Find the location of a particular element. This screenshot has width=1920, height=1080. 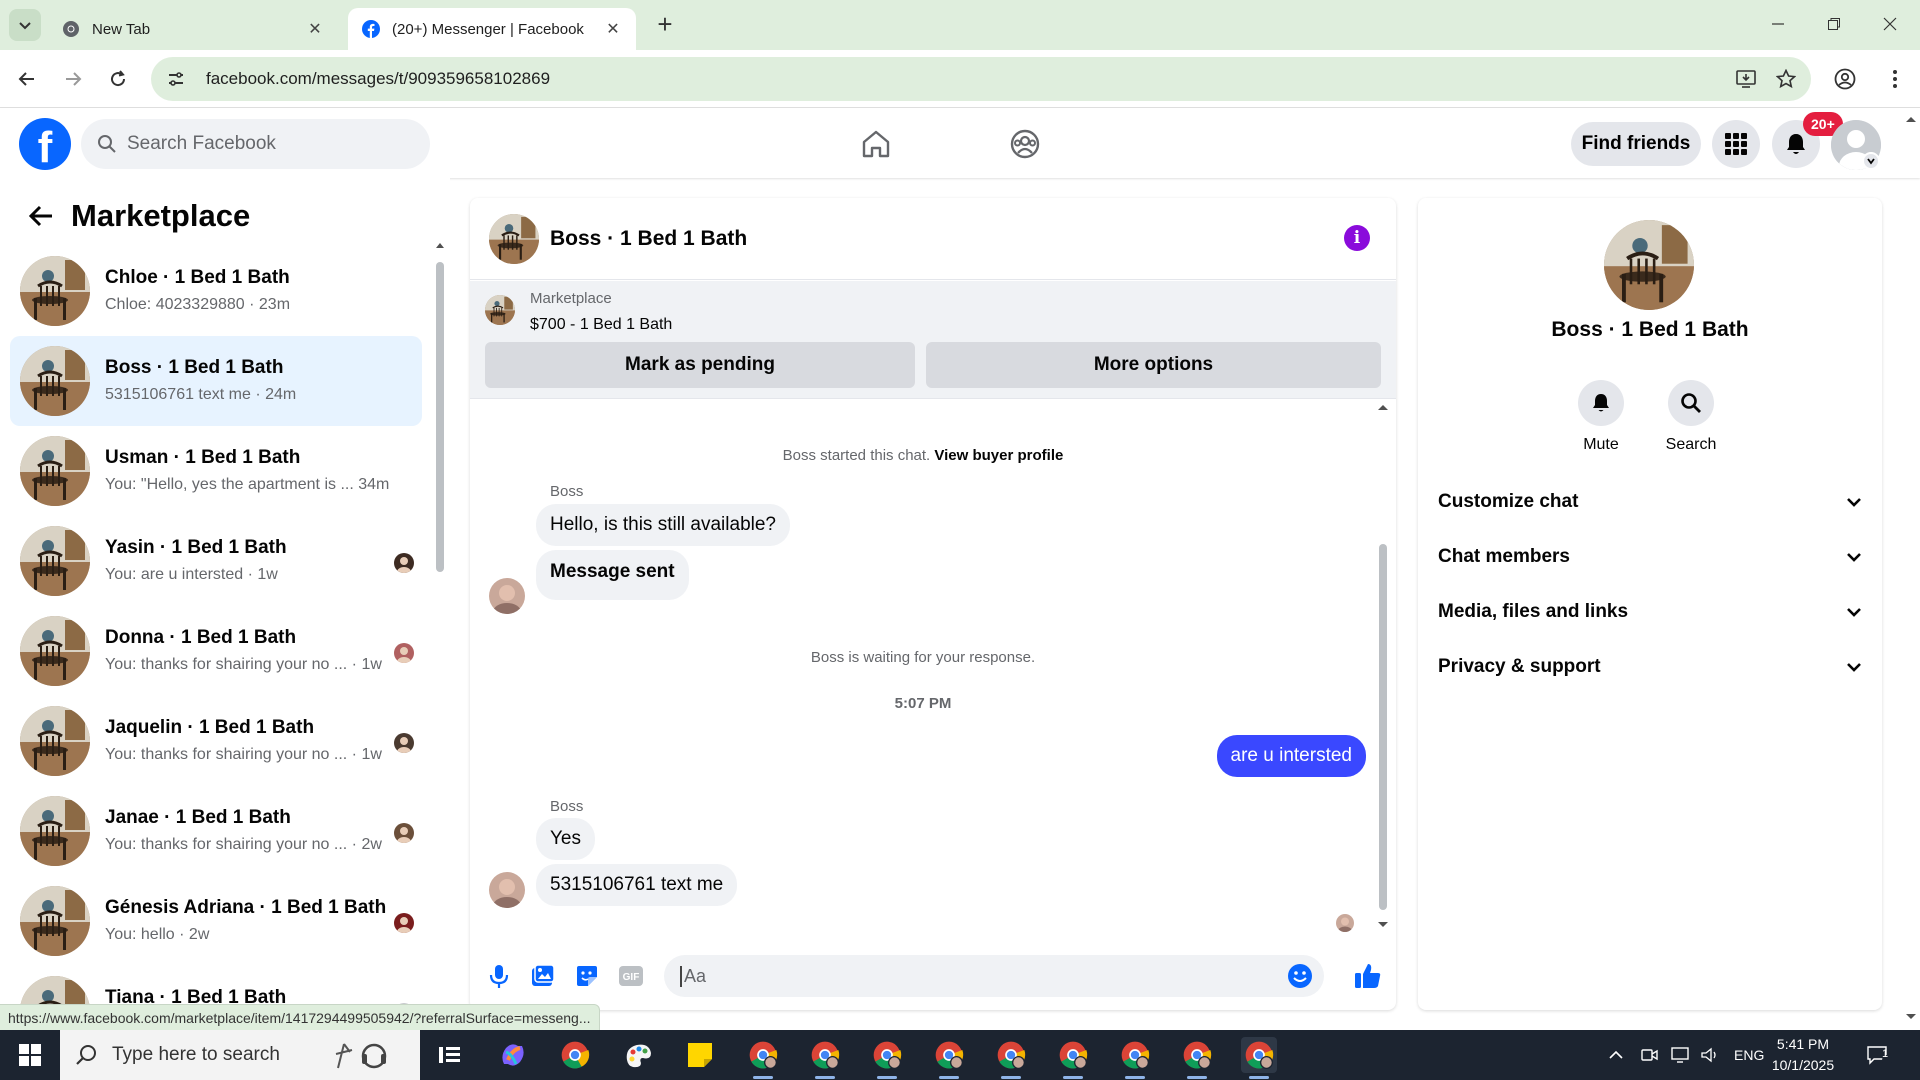

bookmark-star-icon is located at coordinates (1786, 79).